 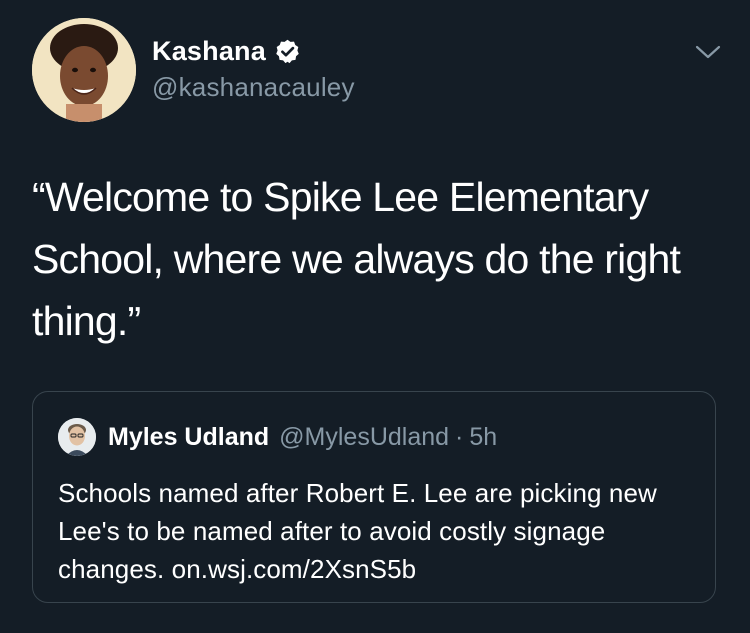 I want to click on author-name-row: Kashana, so click(x=253, y=51).